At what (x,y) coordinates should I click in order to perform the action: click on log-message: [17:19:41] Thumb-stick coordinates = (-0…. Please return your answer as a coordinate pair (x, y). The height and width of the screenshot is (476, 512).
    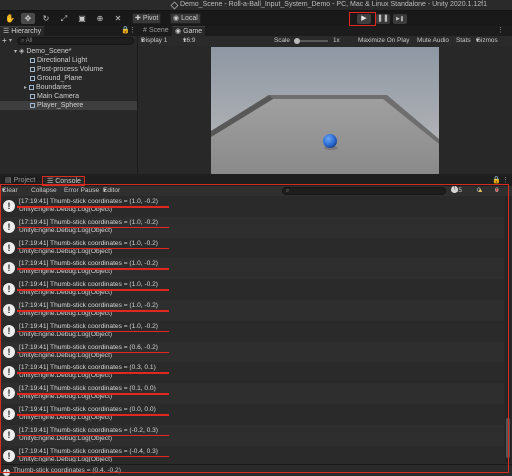
    Looking at the image, I should click on (88, 430).